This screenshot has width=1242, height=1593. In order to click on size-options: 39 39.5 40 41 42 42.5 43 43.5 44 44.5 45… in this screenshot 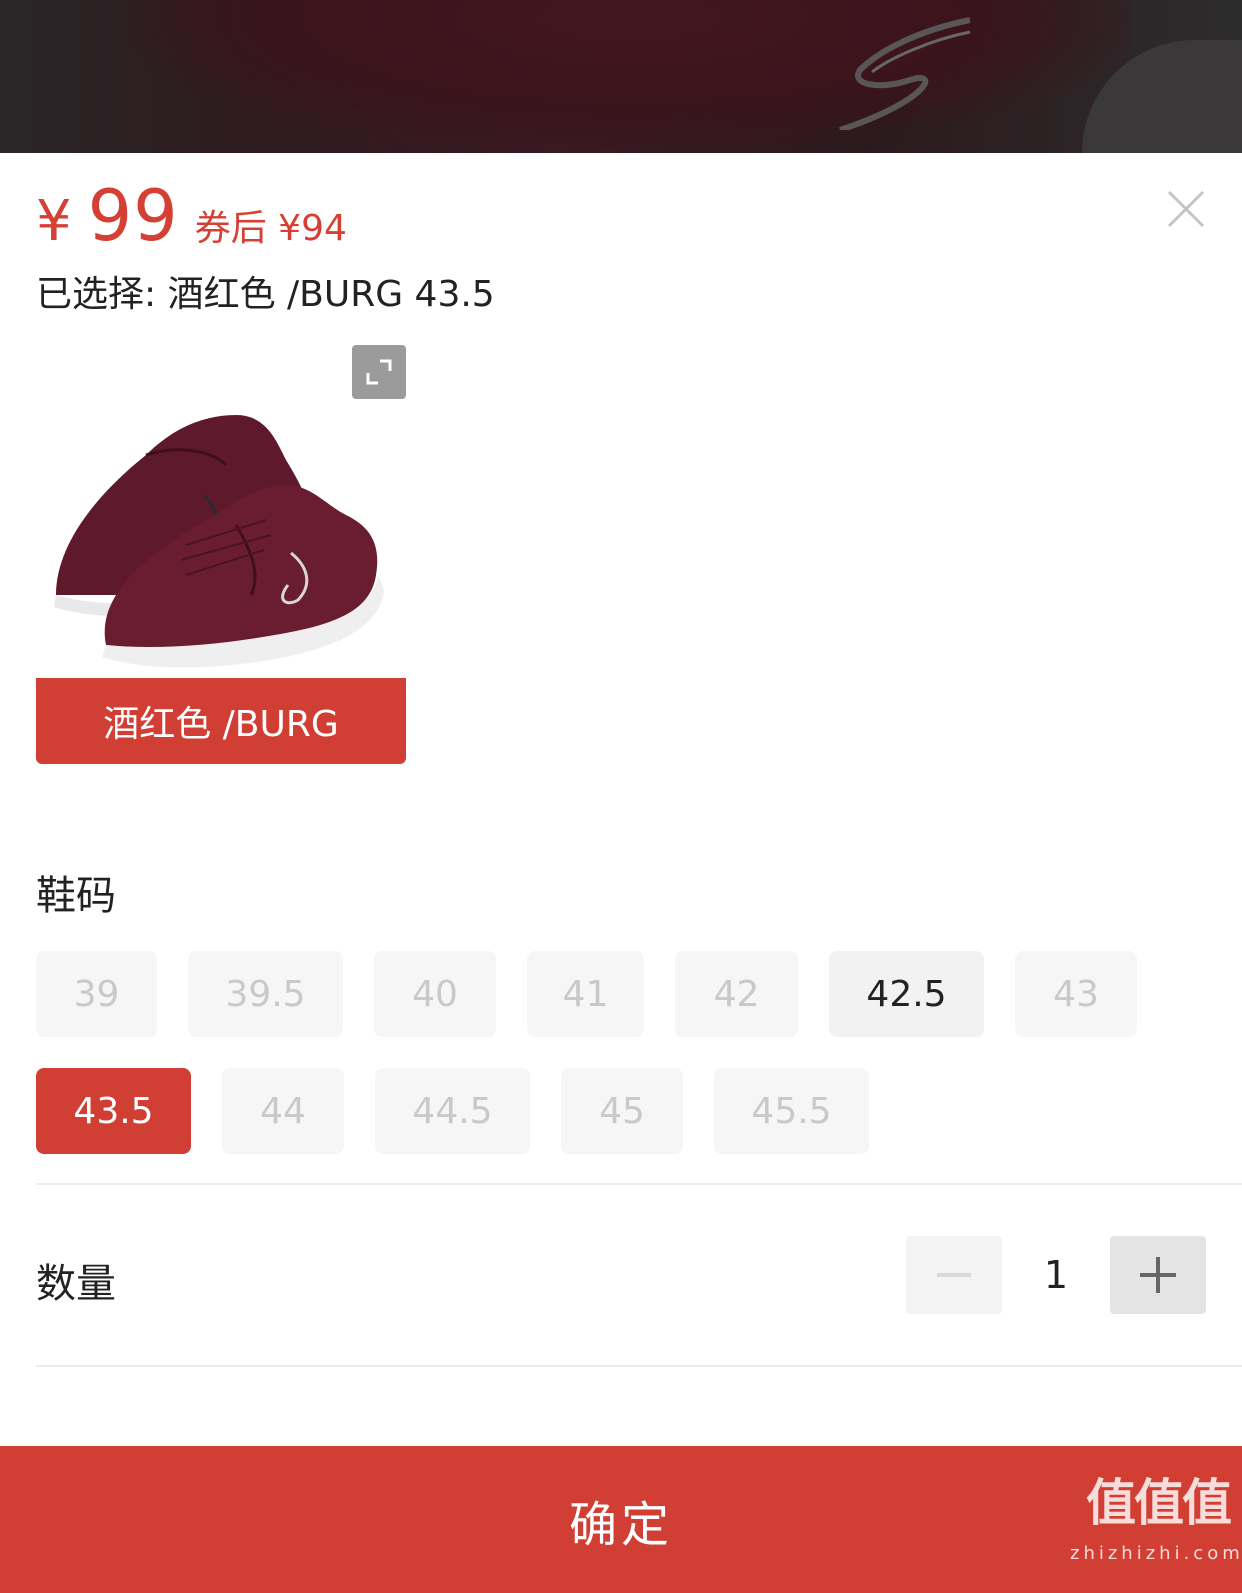, I will do `click(621, 1068)`.